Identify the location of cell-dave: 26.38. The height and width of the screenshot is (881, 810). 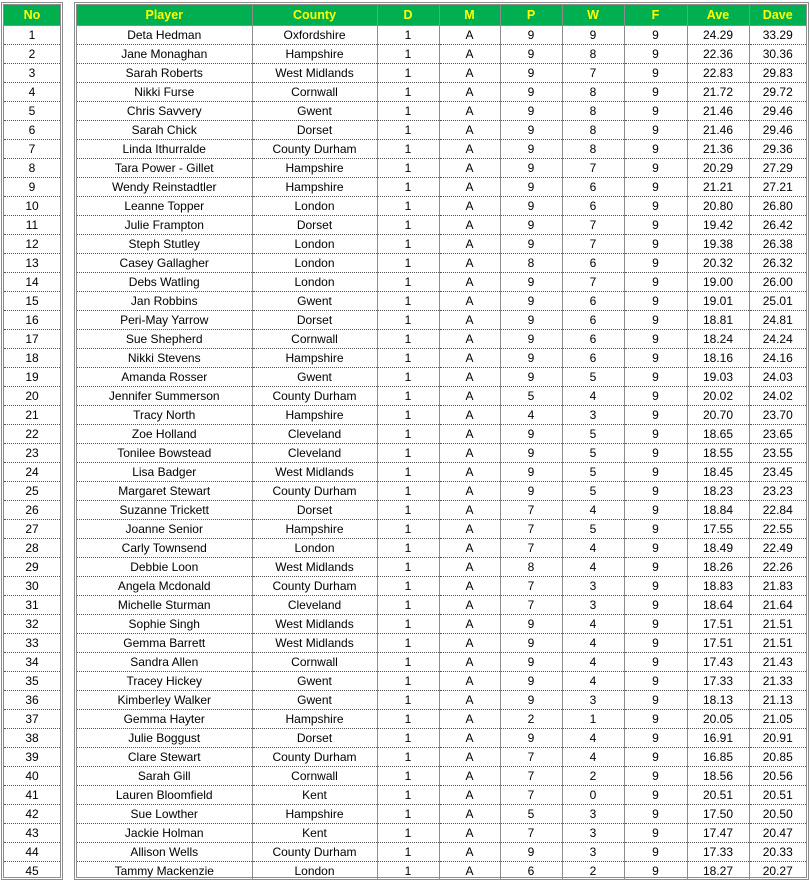
(777, 244).